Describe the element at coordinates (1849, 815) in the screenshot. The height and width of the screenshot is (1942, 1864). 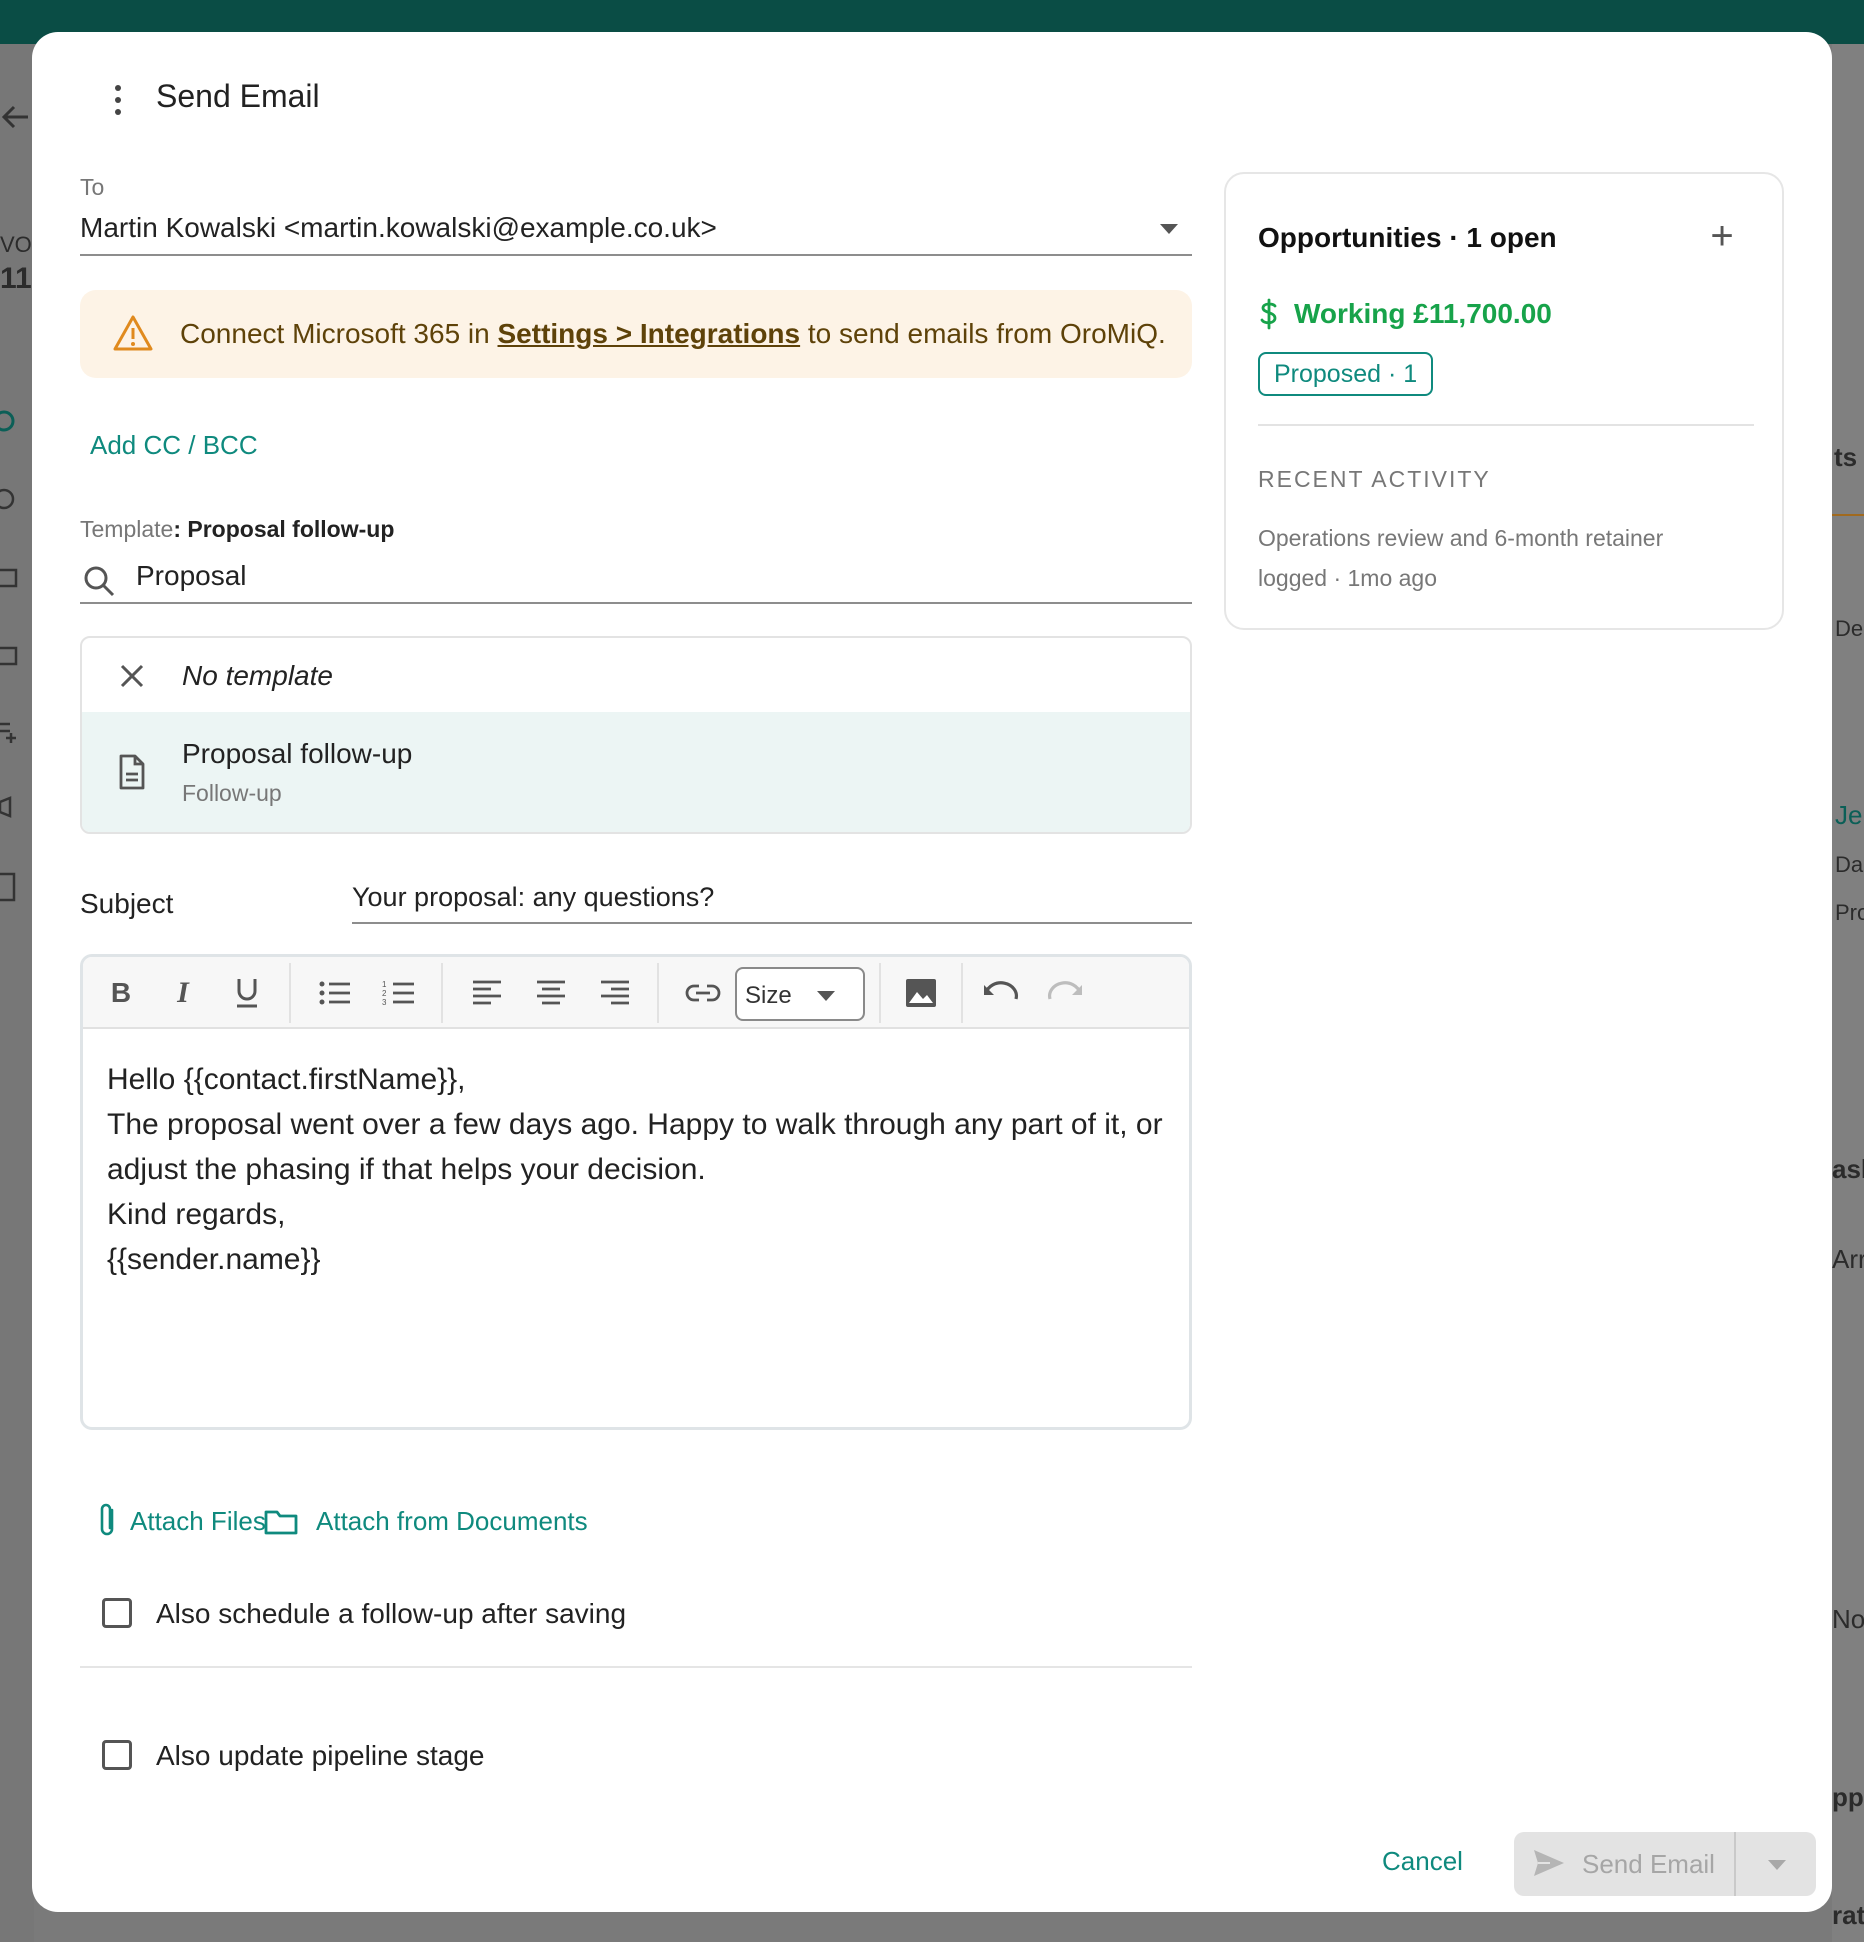
I see `bg-right-text: Je` at that location.